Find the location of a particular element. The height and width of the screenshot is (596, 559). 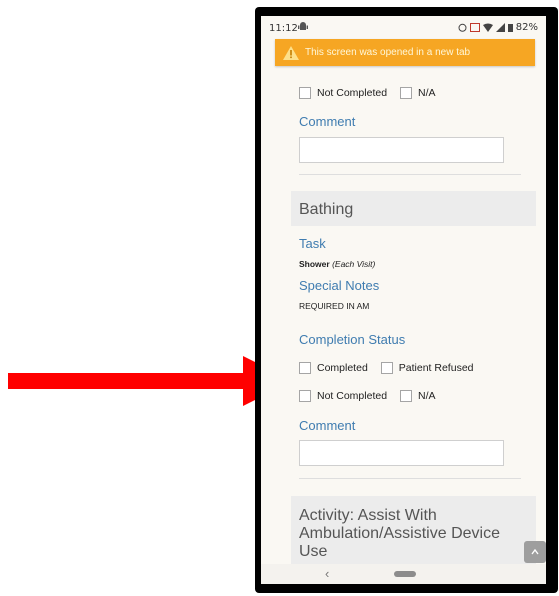

back-icon: ‹ is located at coordinates (327, 573).